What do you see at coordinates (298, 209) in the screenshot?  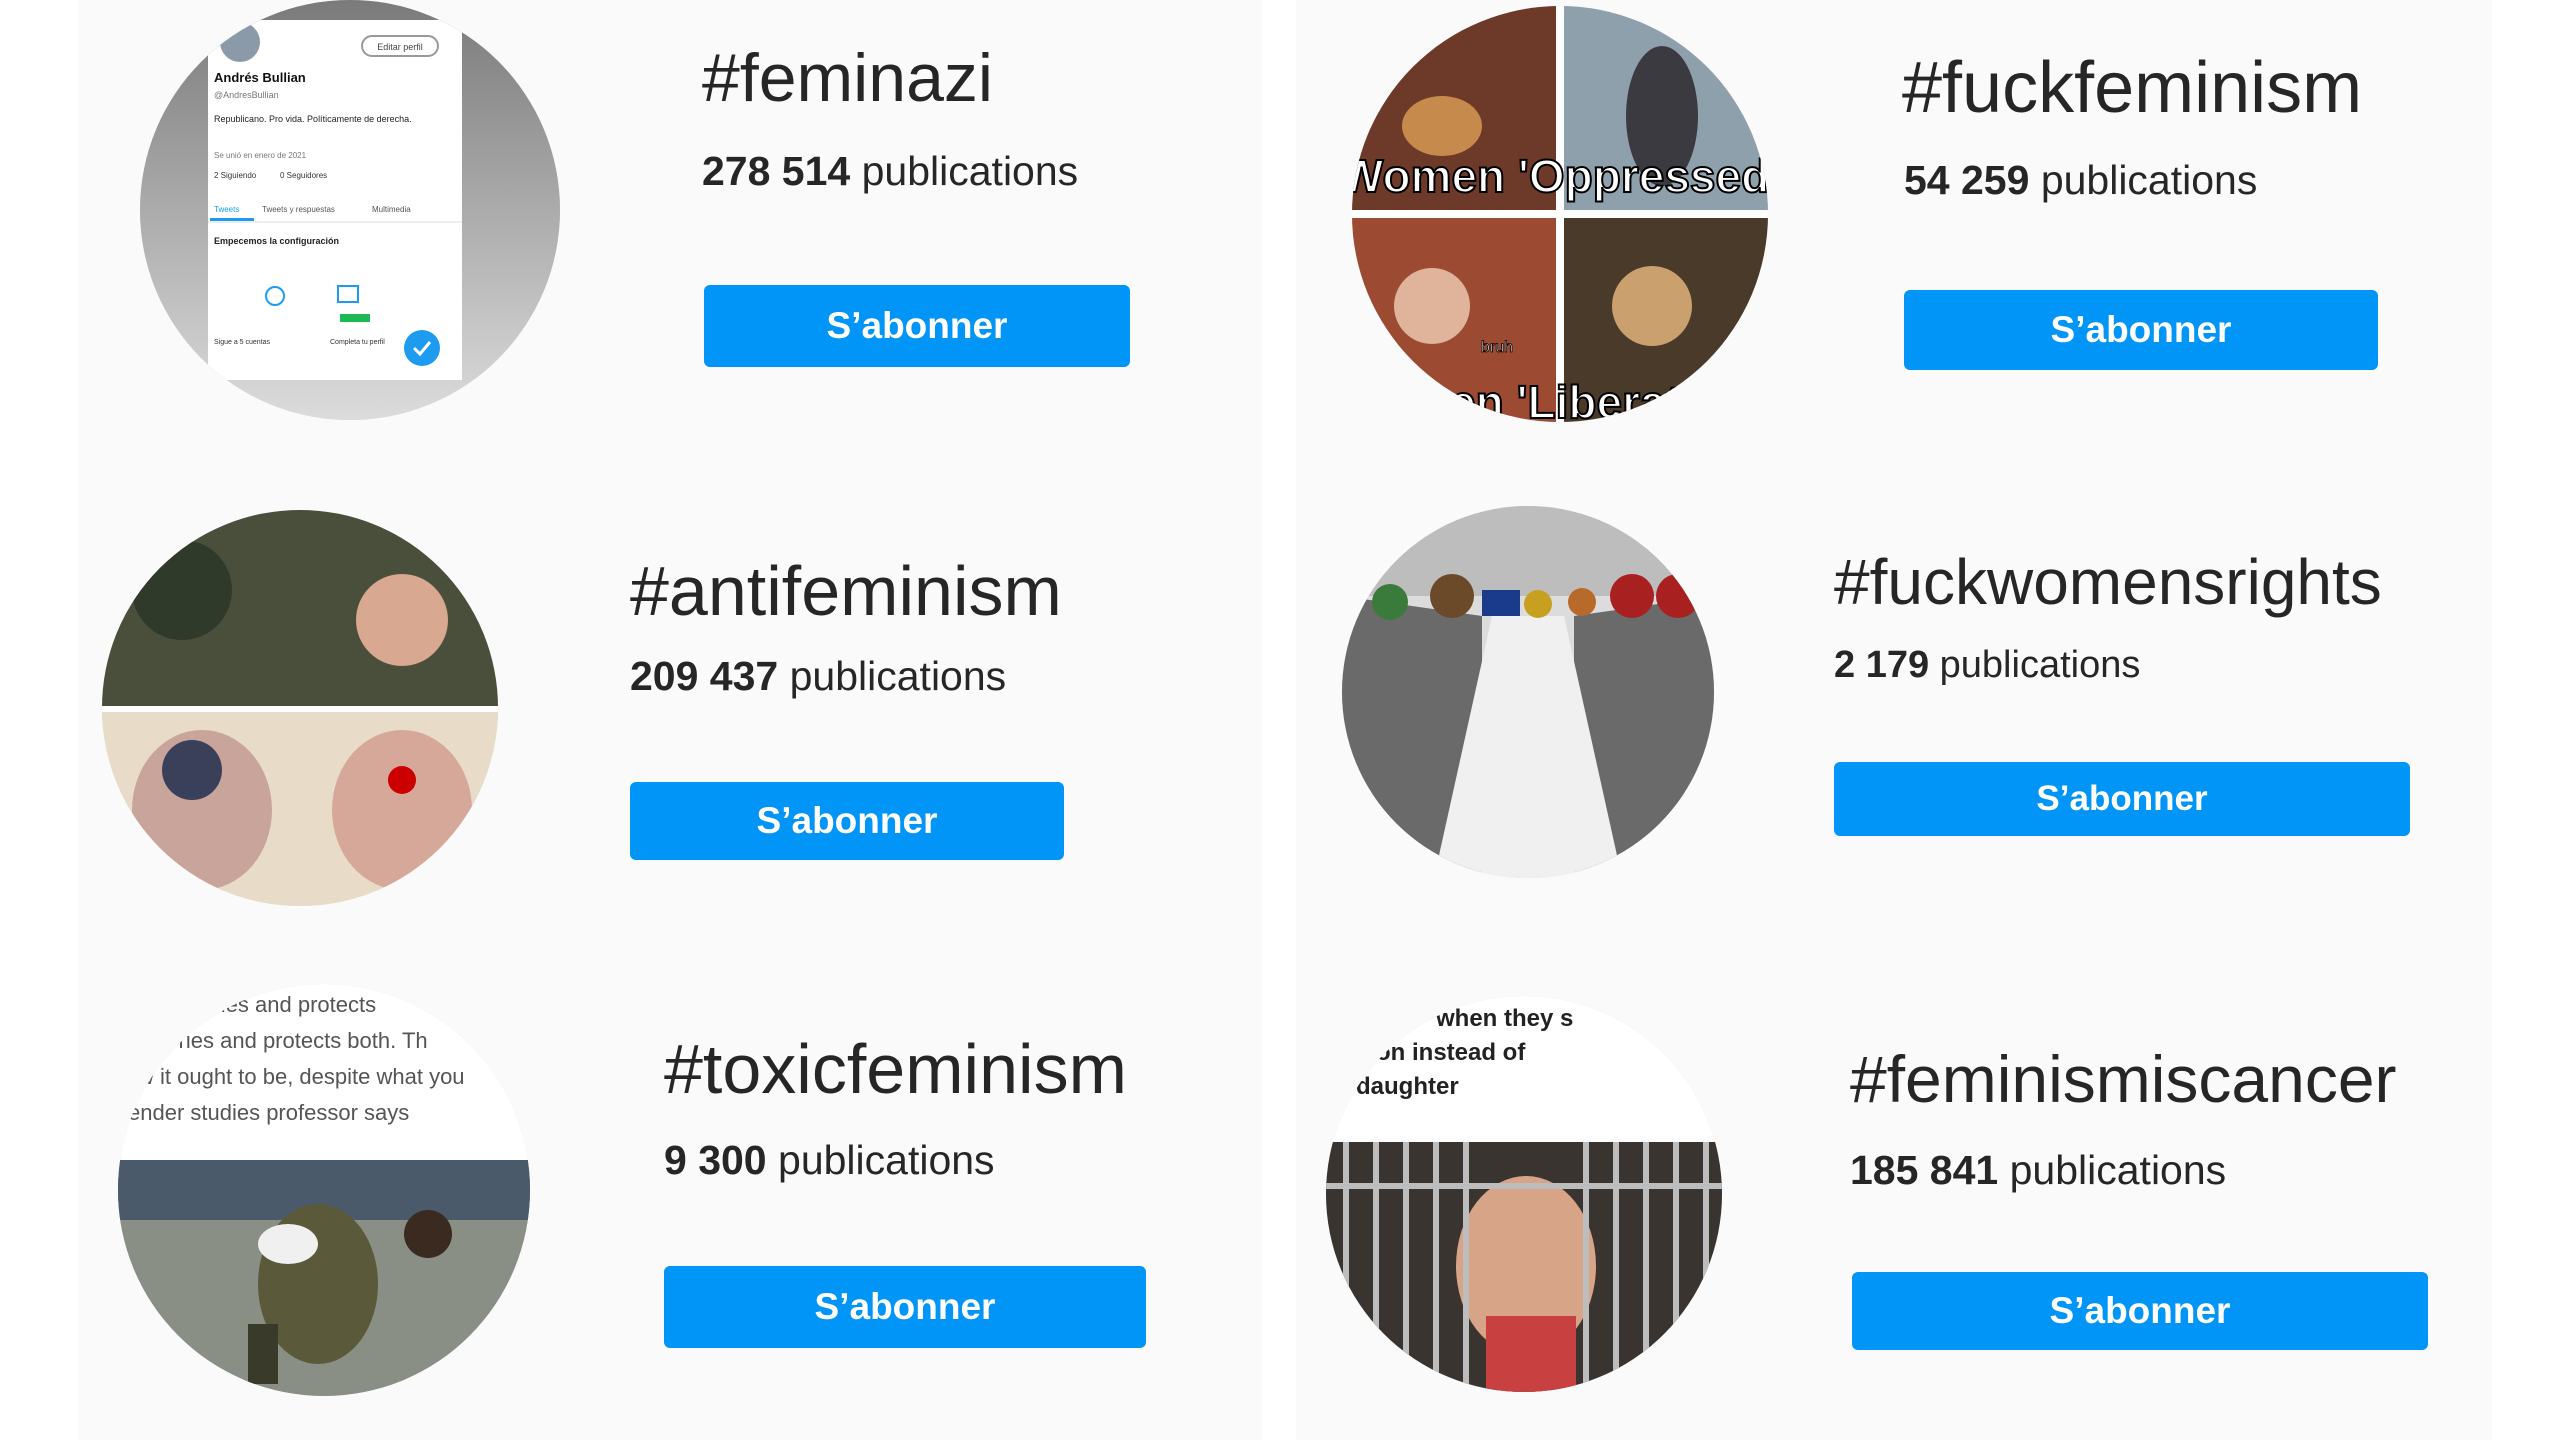 I see `thumb-tab-1: Tweets y respuestas` at bounding box center [298, 209].